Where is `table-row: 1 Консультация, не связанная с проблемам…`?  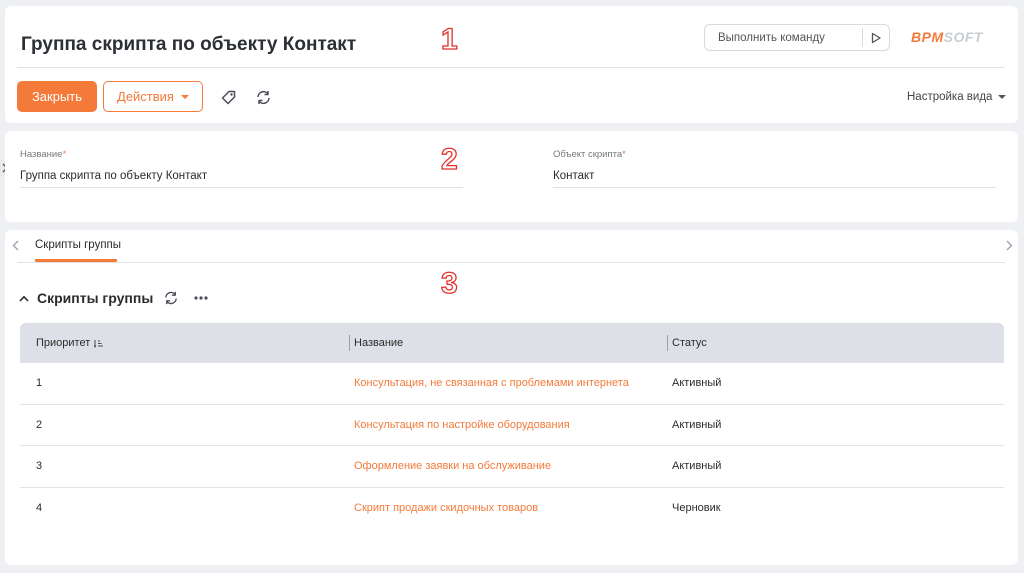 table-row: 1 Консультация, не связанная с проблемам… is located at coordinates (512, 384).